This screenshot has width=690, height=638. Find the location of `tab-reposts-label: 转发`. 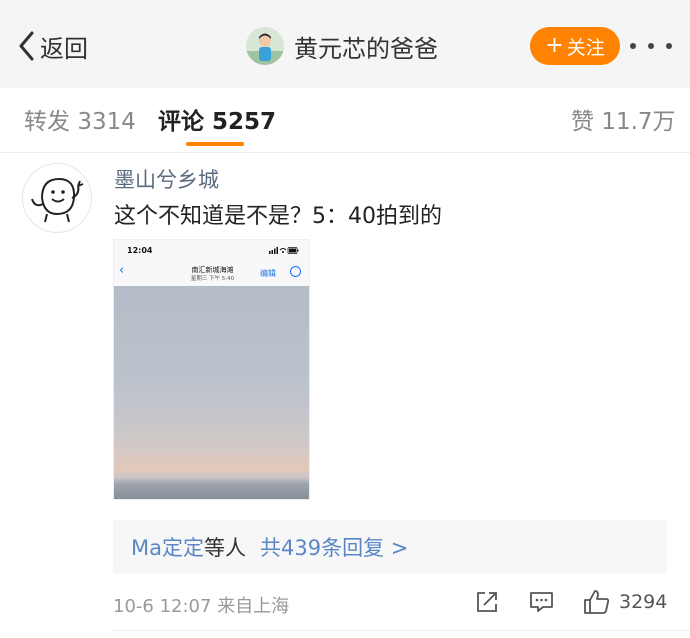

tab-reposts-label: 转发 is located at coordinates (47, 122).